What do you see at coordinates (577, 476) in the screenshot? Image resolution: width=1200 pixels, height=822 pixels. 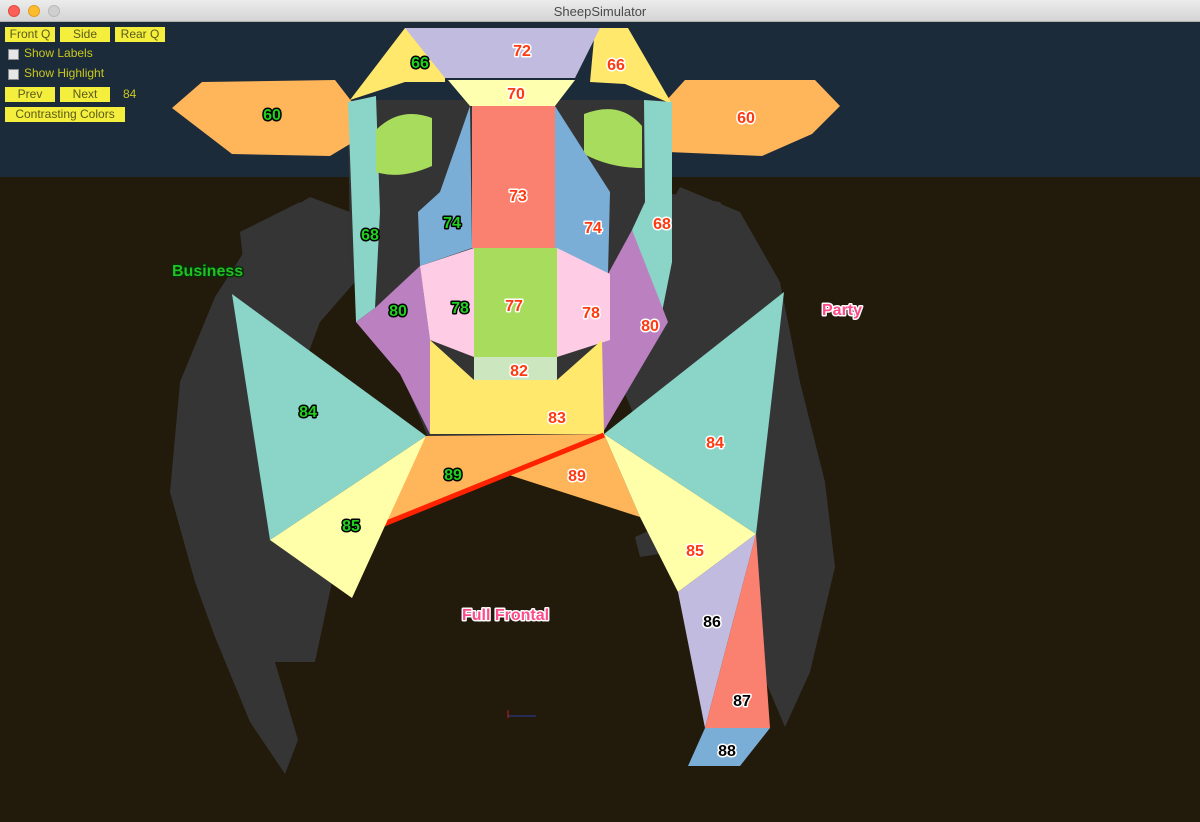 I see `num-chest-right: 89` at bounding box center [577, 476].